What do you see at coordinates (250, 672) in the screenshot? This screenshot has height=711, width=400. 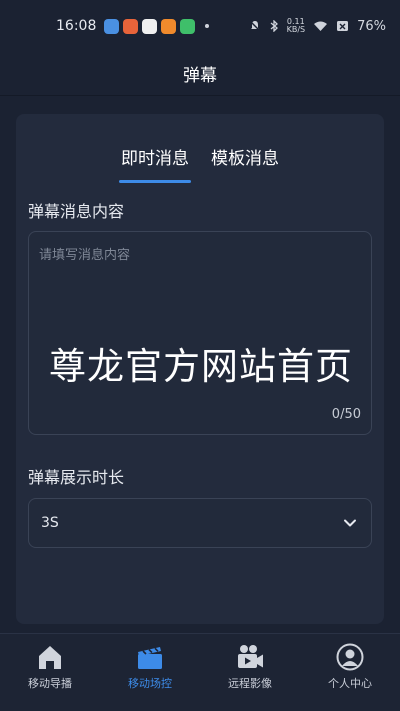 I see `nav-remote-video: 远程影像` at bounding box center [250, 672].